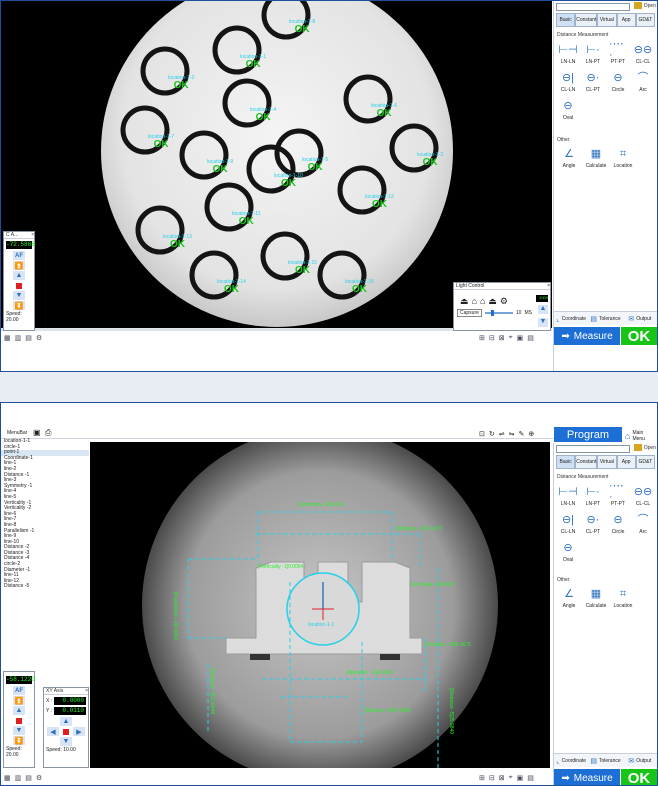  I want to click on menubar-label: MenuBar, so click(17, 433).